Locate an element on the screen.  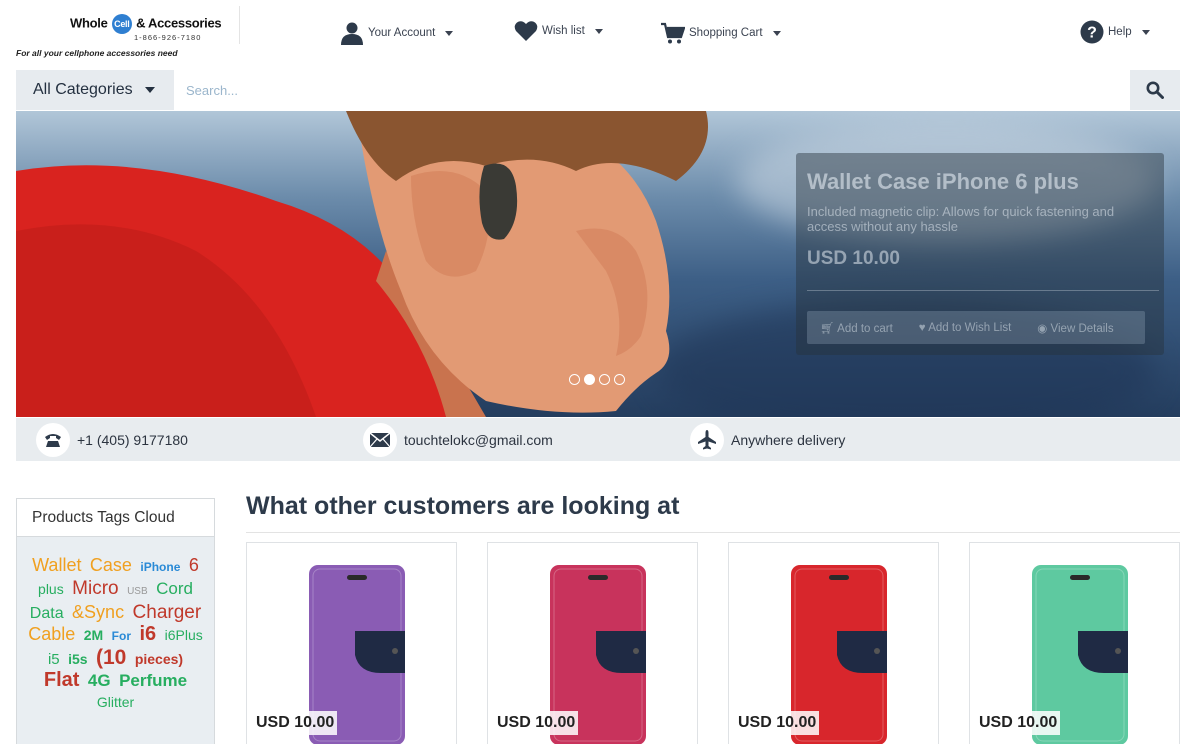
help-menu: ? Help is located at coordinates (1115, 32).